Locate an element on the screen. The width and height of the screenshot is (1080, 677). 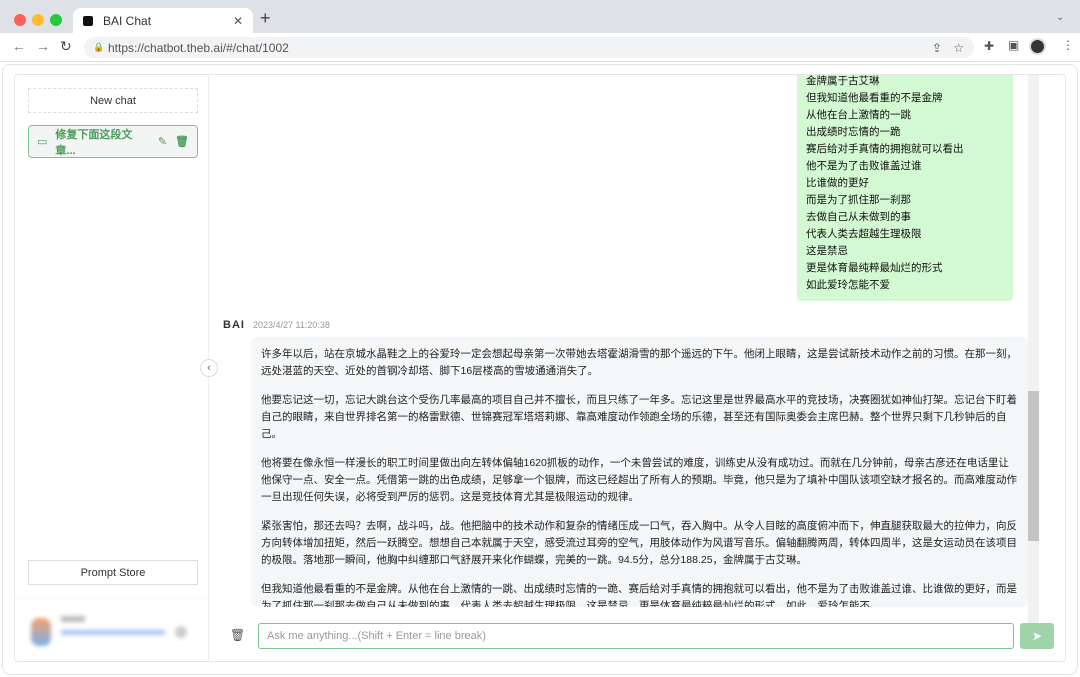
url-text: https://chatbot.theb.ai/#/chat/1002 is located at coordinates (198, 47).